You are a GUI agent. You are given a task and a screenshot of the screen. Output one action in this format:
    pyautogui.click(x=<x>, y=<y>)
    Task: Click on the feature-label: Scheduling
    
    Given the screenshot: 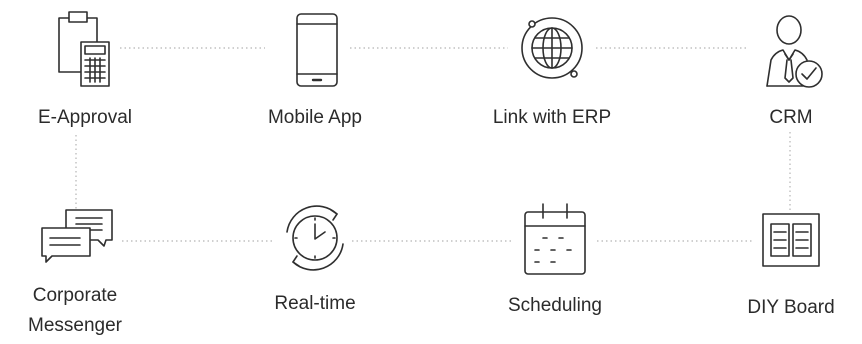 What is the action you would take?
    pyautogui.click(x=555, y=305)
    